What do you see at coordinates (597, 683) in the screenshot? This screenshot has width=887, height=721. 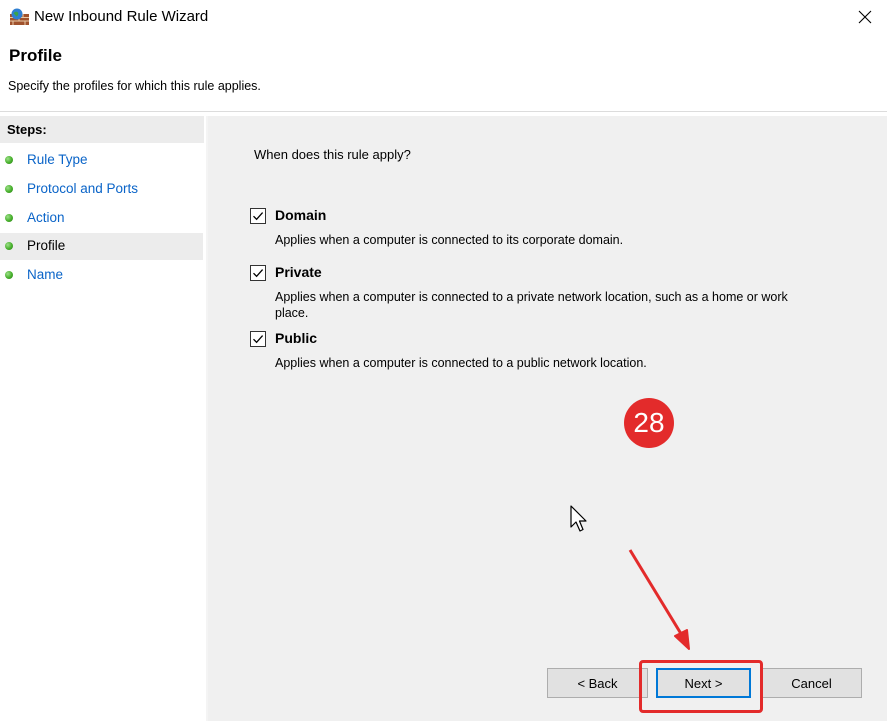 I see `back-button: < Back` at bounding box center [597, 683].